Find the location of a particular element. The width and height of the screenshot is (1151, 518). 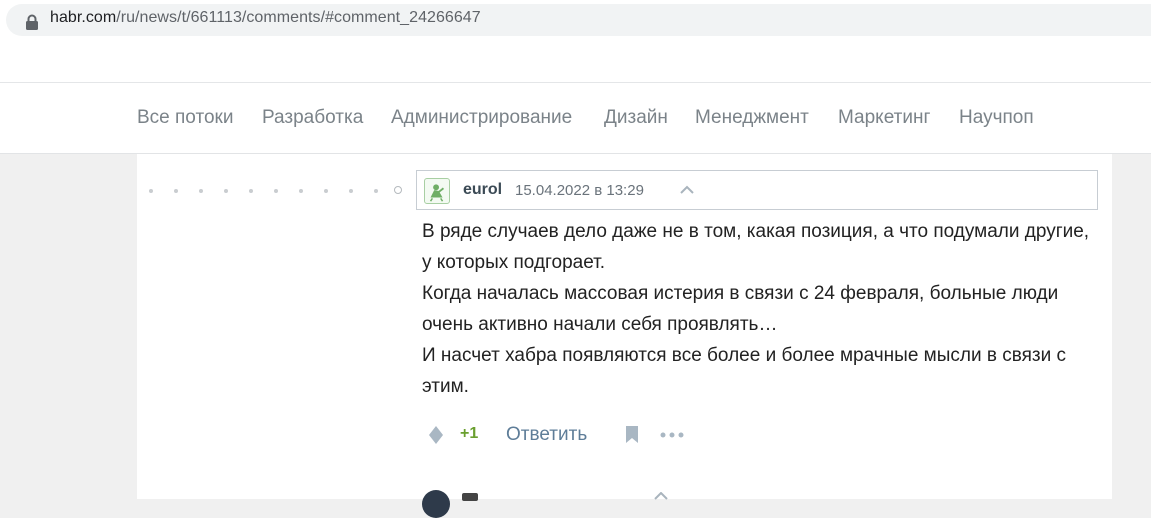

reply-button: Ответить is located at coordinates (546, 435).